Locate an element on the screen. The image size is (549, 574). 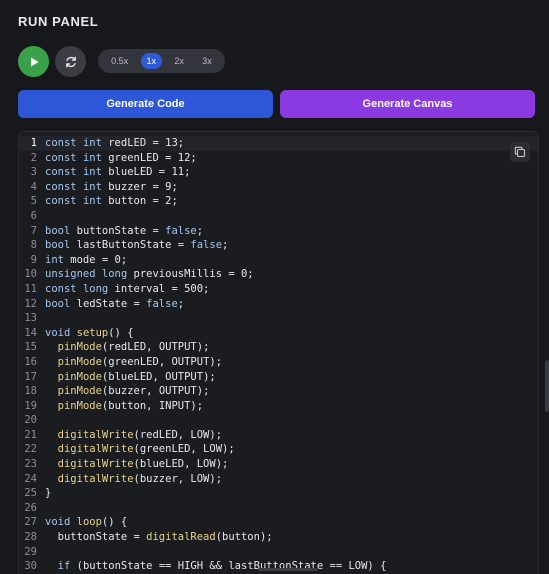
line-number: 9 is located at coordinates (33, 259).